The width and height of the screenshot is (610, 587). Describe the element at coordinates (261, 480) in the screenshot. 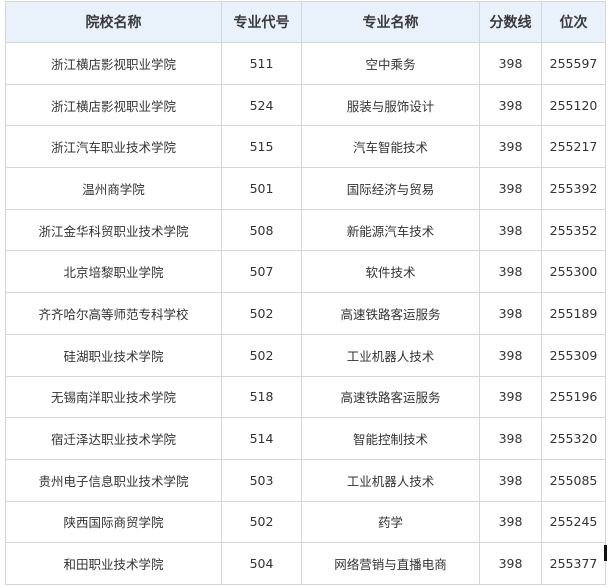

I see `cell-major-code: 503` at that location.